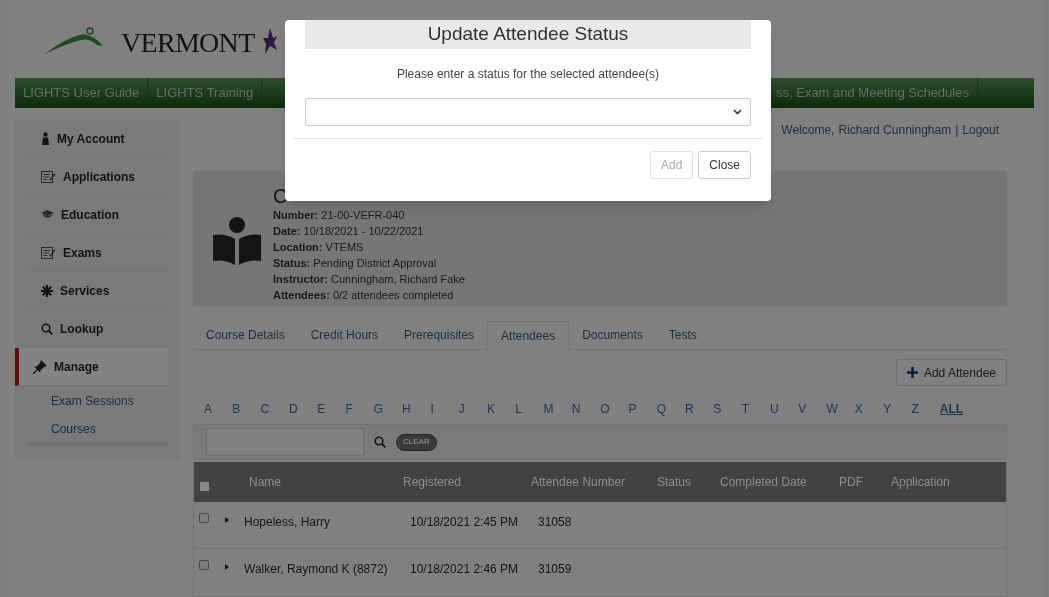 This screenshot has width=1049, height=597. Describe the element at coordinates (529, 409) in the screenshot. I see `letter-filter-link: L` at that location.